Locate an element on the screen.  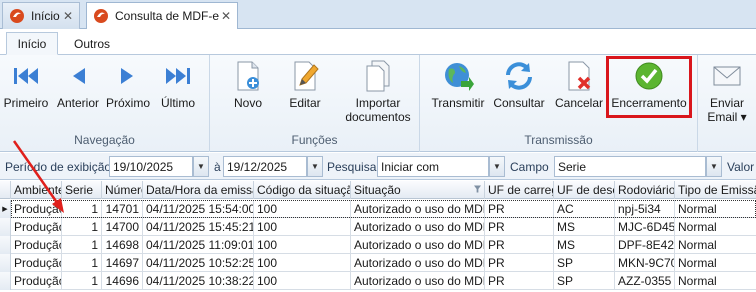
column-header: Número is located at coordinates (122, 190).